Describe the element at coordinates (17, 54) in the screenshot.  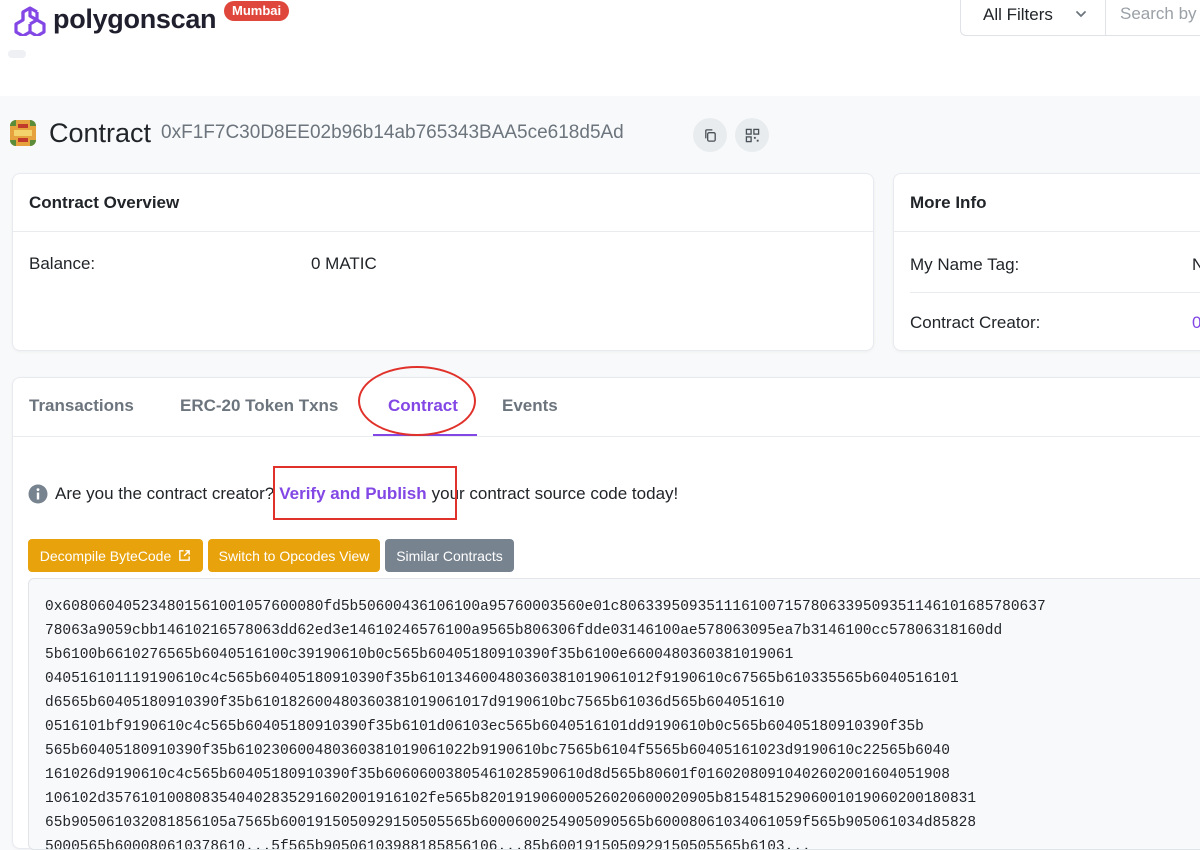
I see `nav-placeholder` at that location.